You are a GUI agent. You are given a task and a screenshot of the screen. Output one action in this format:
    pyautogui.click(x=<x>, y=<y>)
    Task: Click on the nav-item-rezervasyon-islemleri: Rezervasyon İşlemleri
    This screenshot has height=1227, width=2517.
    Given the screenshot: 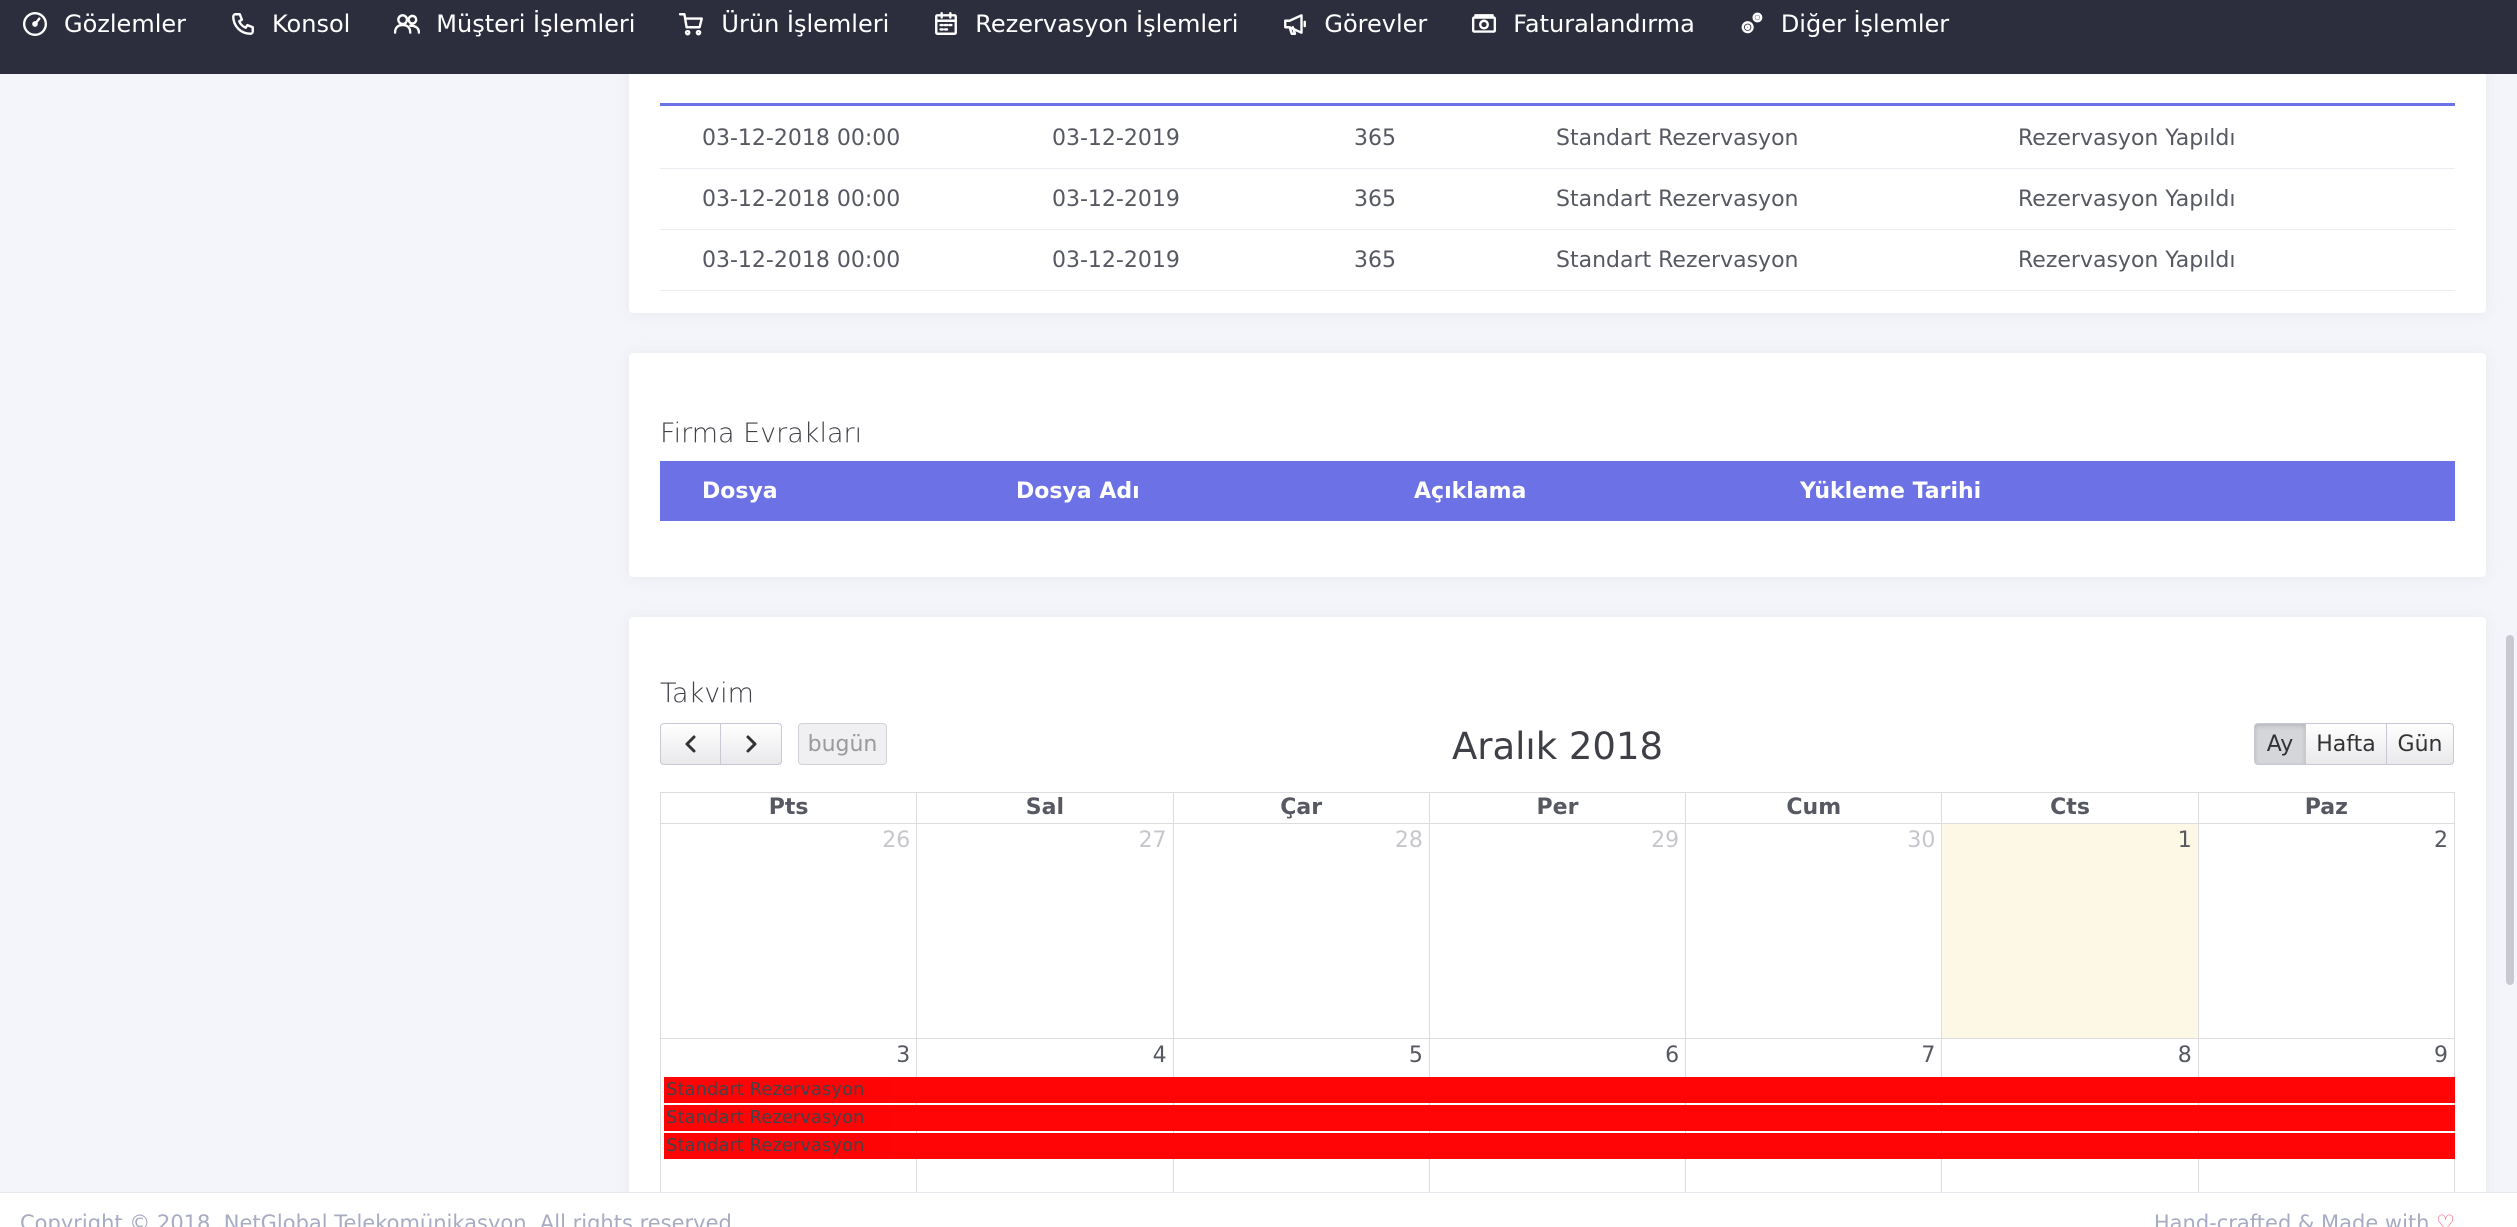 What is the action you would take?
    pyautogui.click(x=1085, y=24)
    